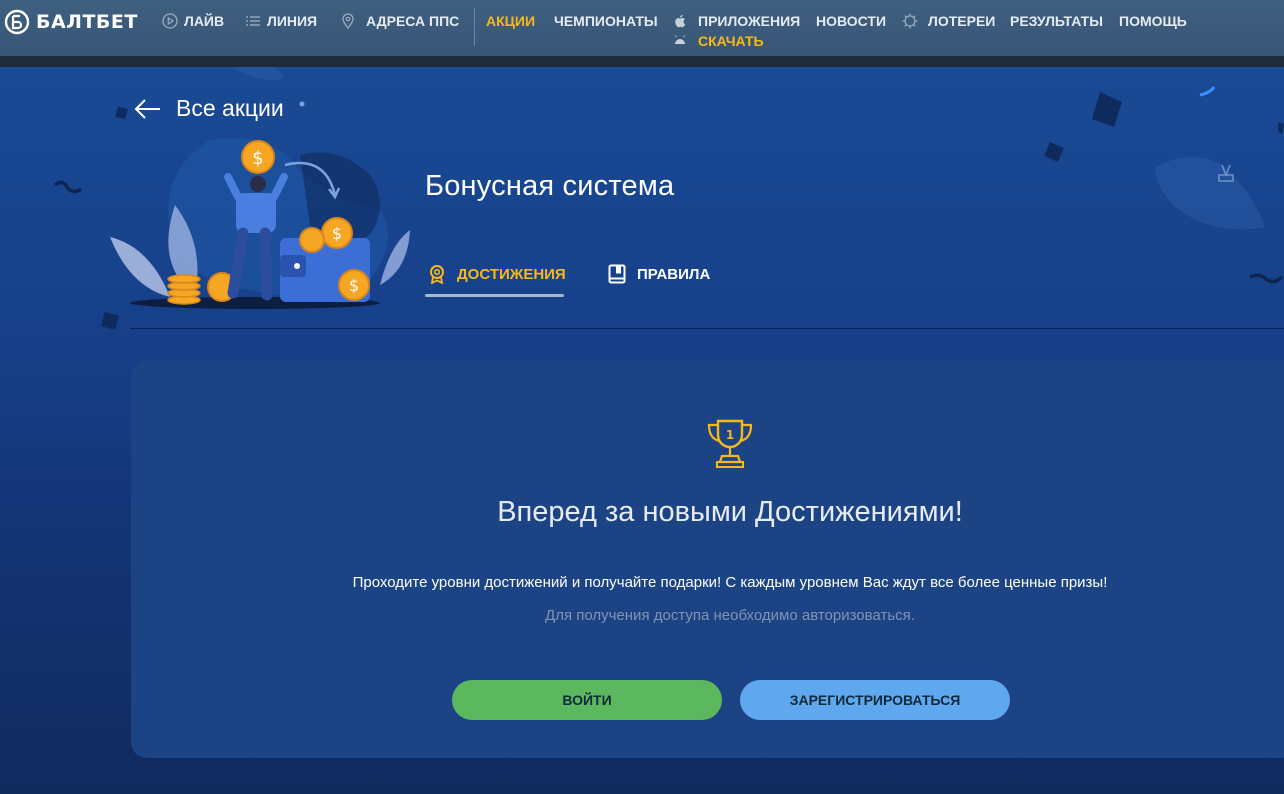 This screenshot has width=1284, height=794. I want to click on nav-championships-label: Чемпионаты, so click(606, 21).